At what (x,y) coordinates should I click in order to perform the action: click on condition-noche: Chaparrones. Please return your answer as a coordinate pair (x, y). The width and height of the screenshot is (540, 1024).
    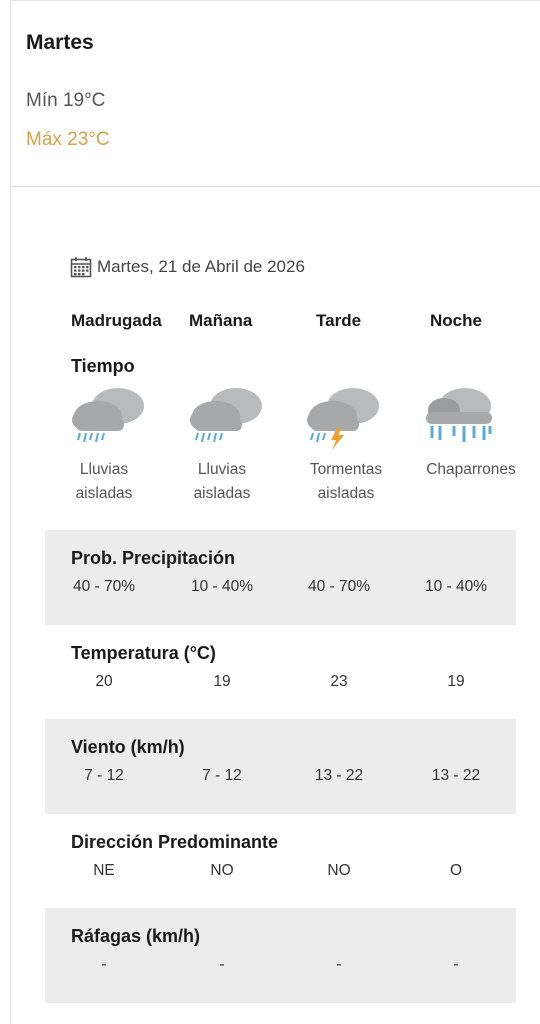
    Looking at the image, I should click on (471, 469).